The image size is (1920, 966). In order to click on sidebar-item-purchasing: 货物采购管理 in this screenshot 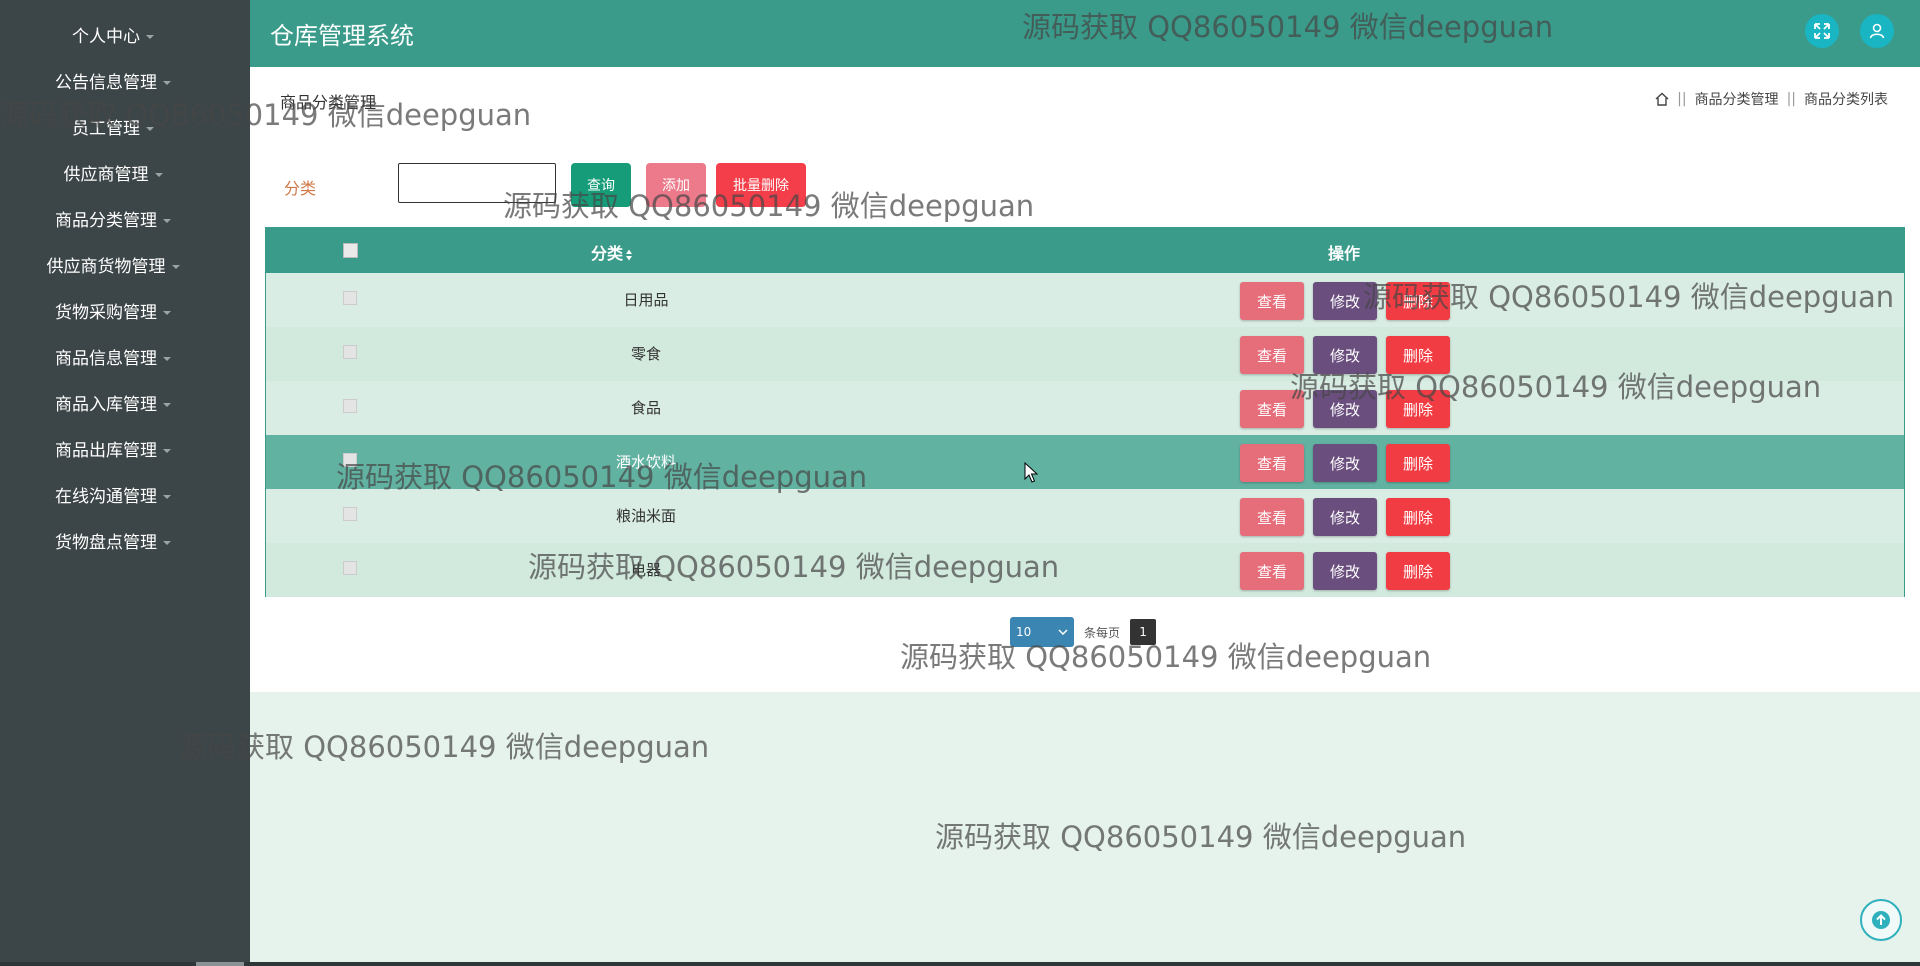, I will do `click(113, 313)`.